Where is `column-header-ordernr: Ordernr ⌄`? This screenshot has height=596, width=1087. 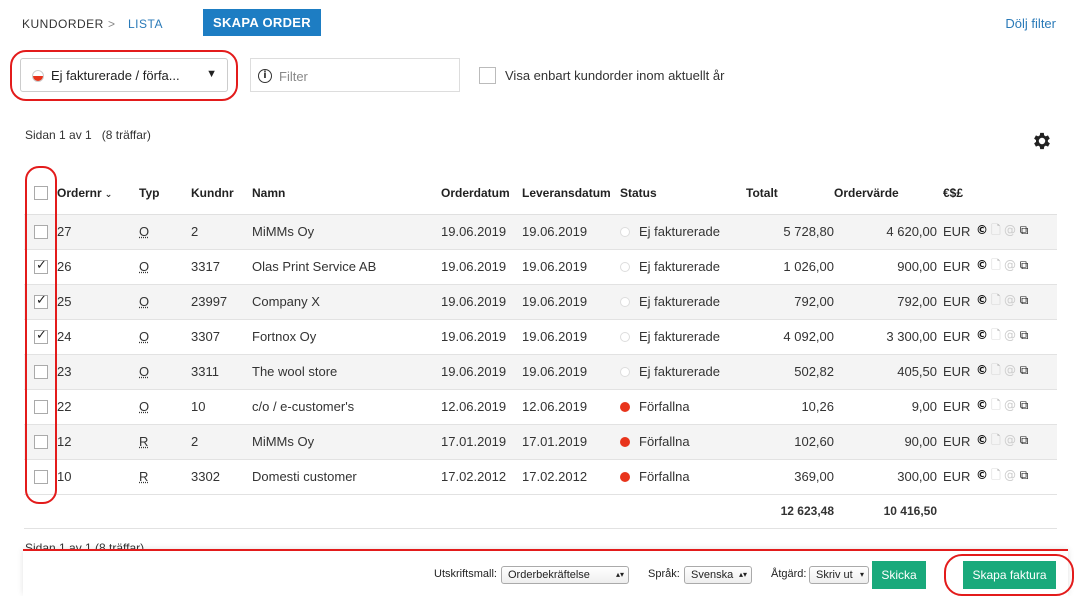 column-header-ordernr: Ordernr ⌄ is located at coordinates (98, 193).